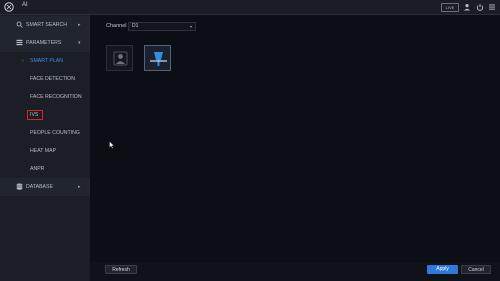 Image resolution: width=500 pixels, height=281 pixels. What do you see at coordinates (121, 269) in the screenshot?
I see `refresh-button: Refresh` at bounding box center [121, 269].